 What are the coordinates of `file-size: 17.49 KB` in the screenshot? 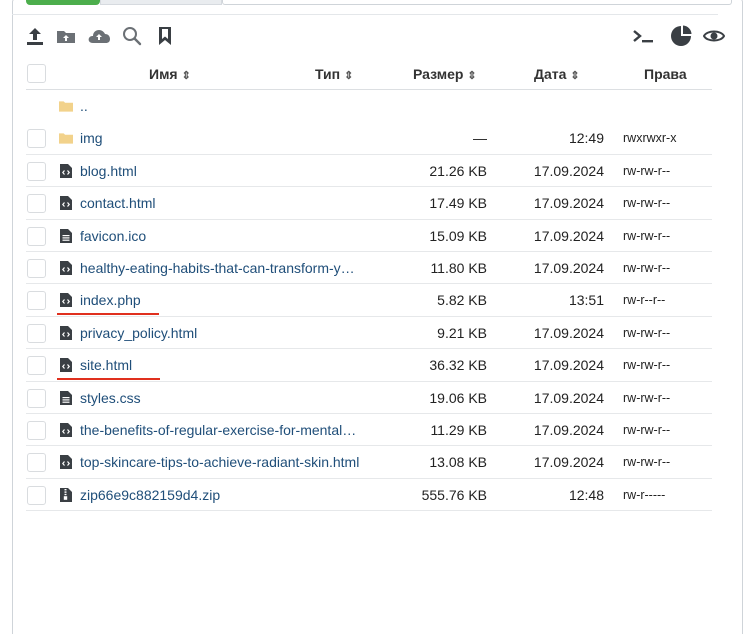 It's located at (458, 203).